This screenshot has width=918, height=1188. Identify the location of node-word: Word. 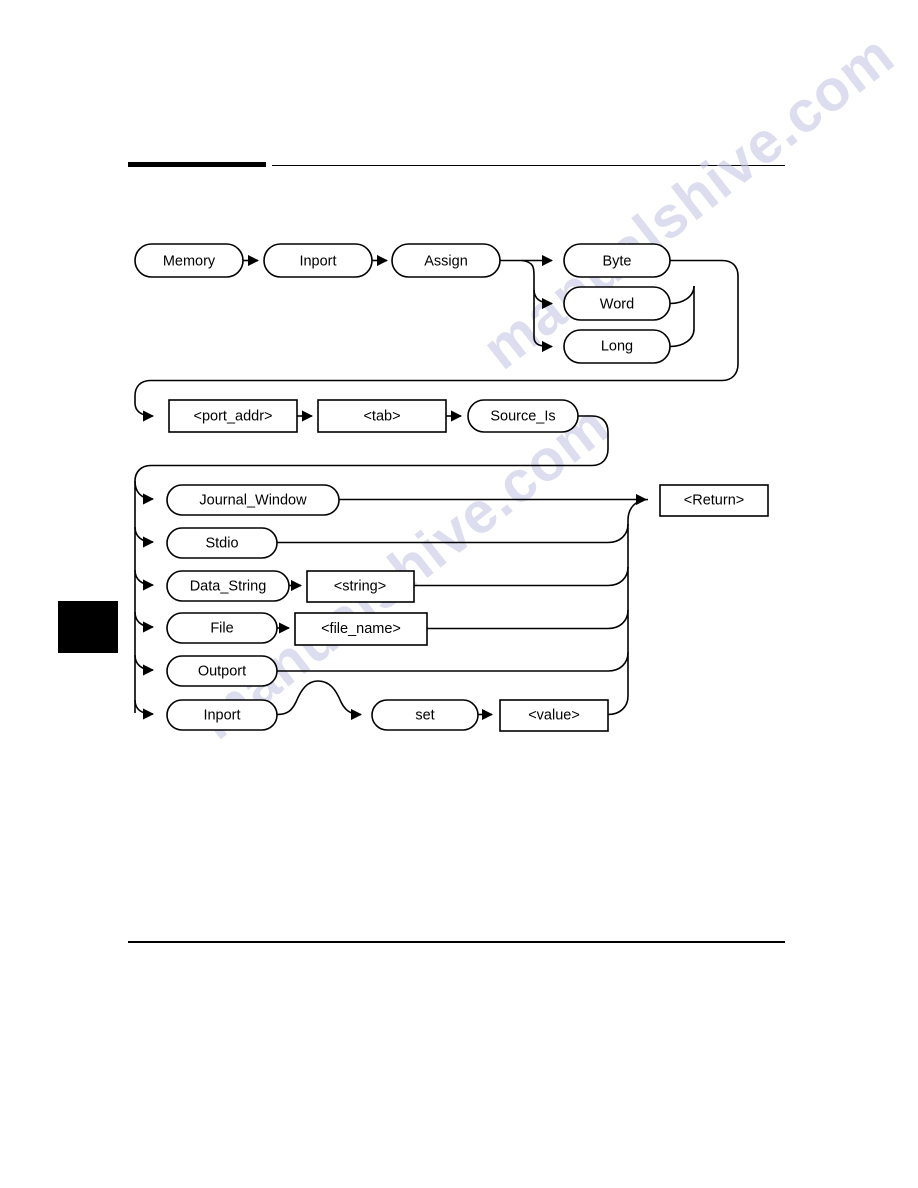
(617, 303).